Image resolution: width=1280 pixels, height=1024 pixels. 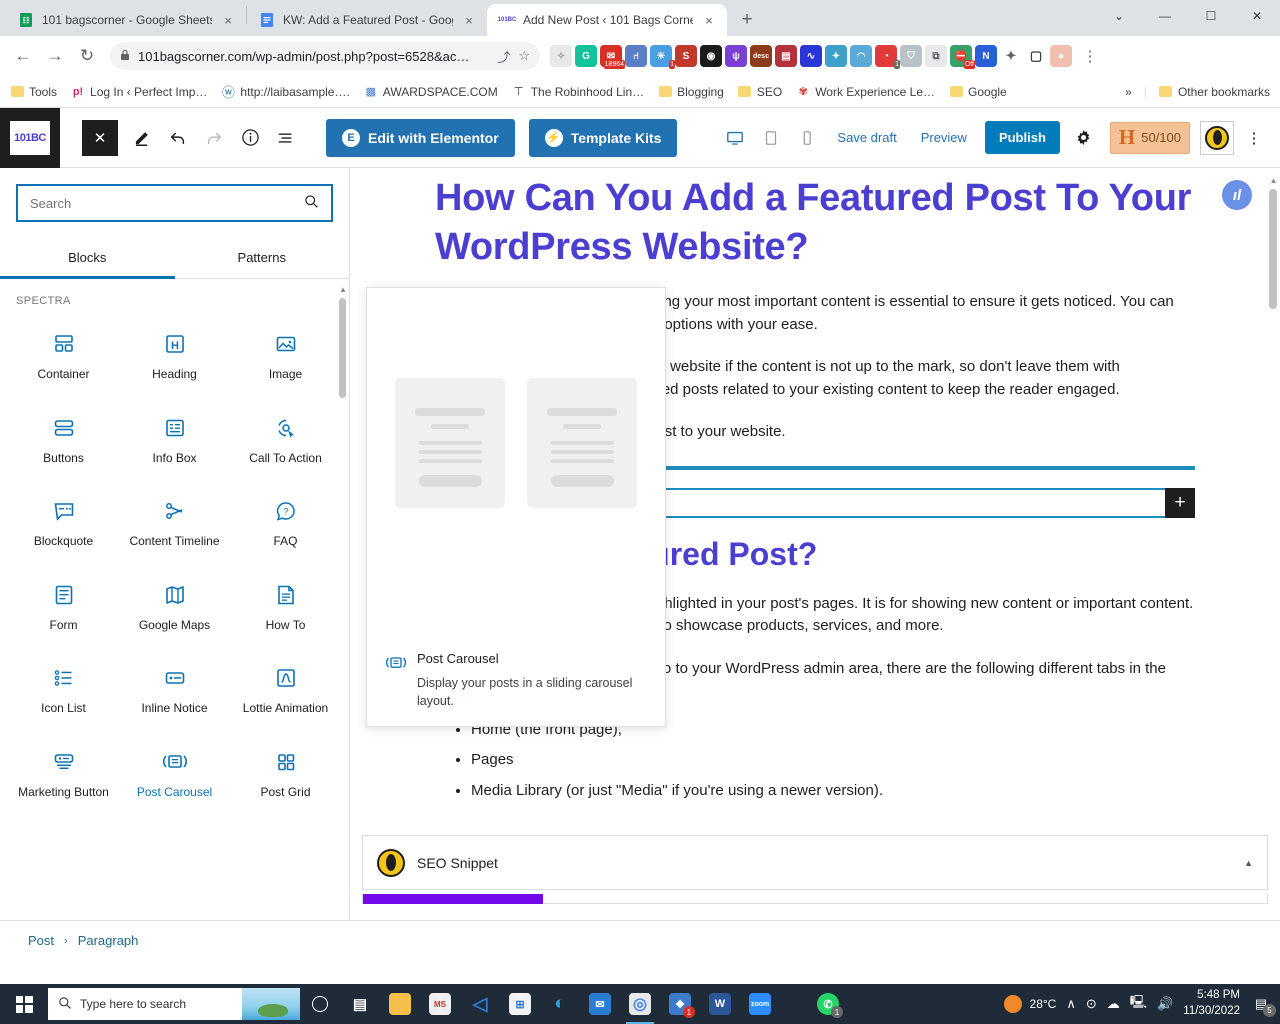 What do you see at coordinates (1061, 56) in the screenshot?
I see `profile-avatar-icon: ●` at bounding box center [1061, 56].